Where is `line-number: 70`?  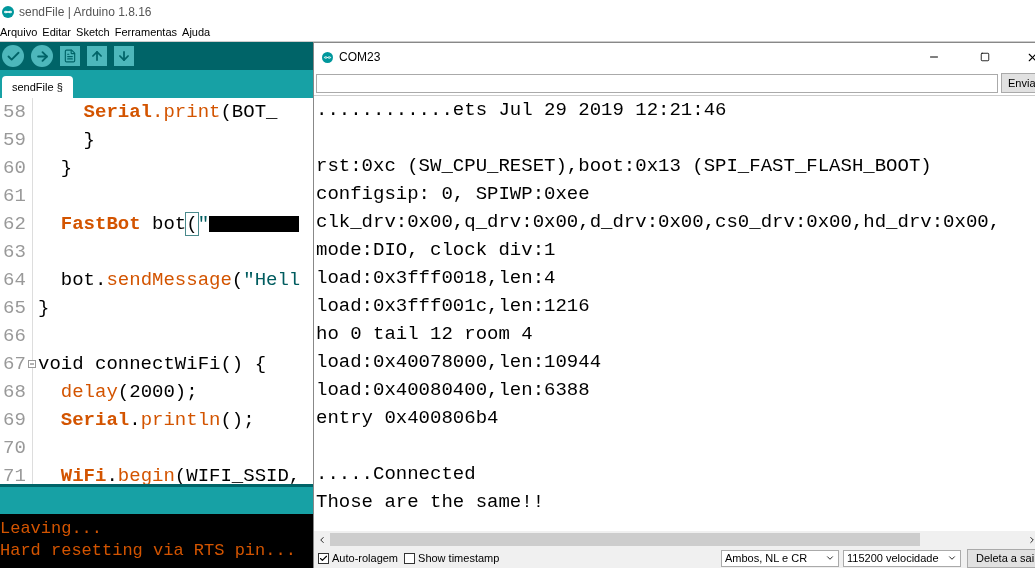
line-number: 70 is located at coordinates (14, 448).